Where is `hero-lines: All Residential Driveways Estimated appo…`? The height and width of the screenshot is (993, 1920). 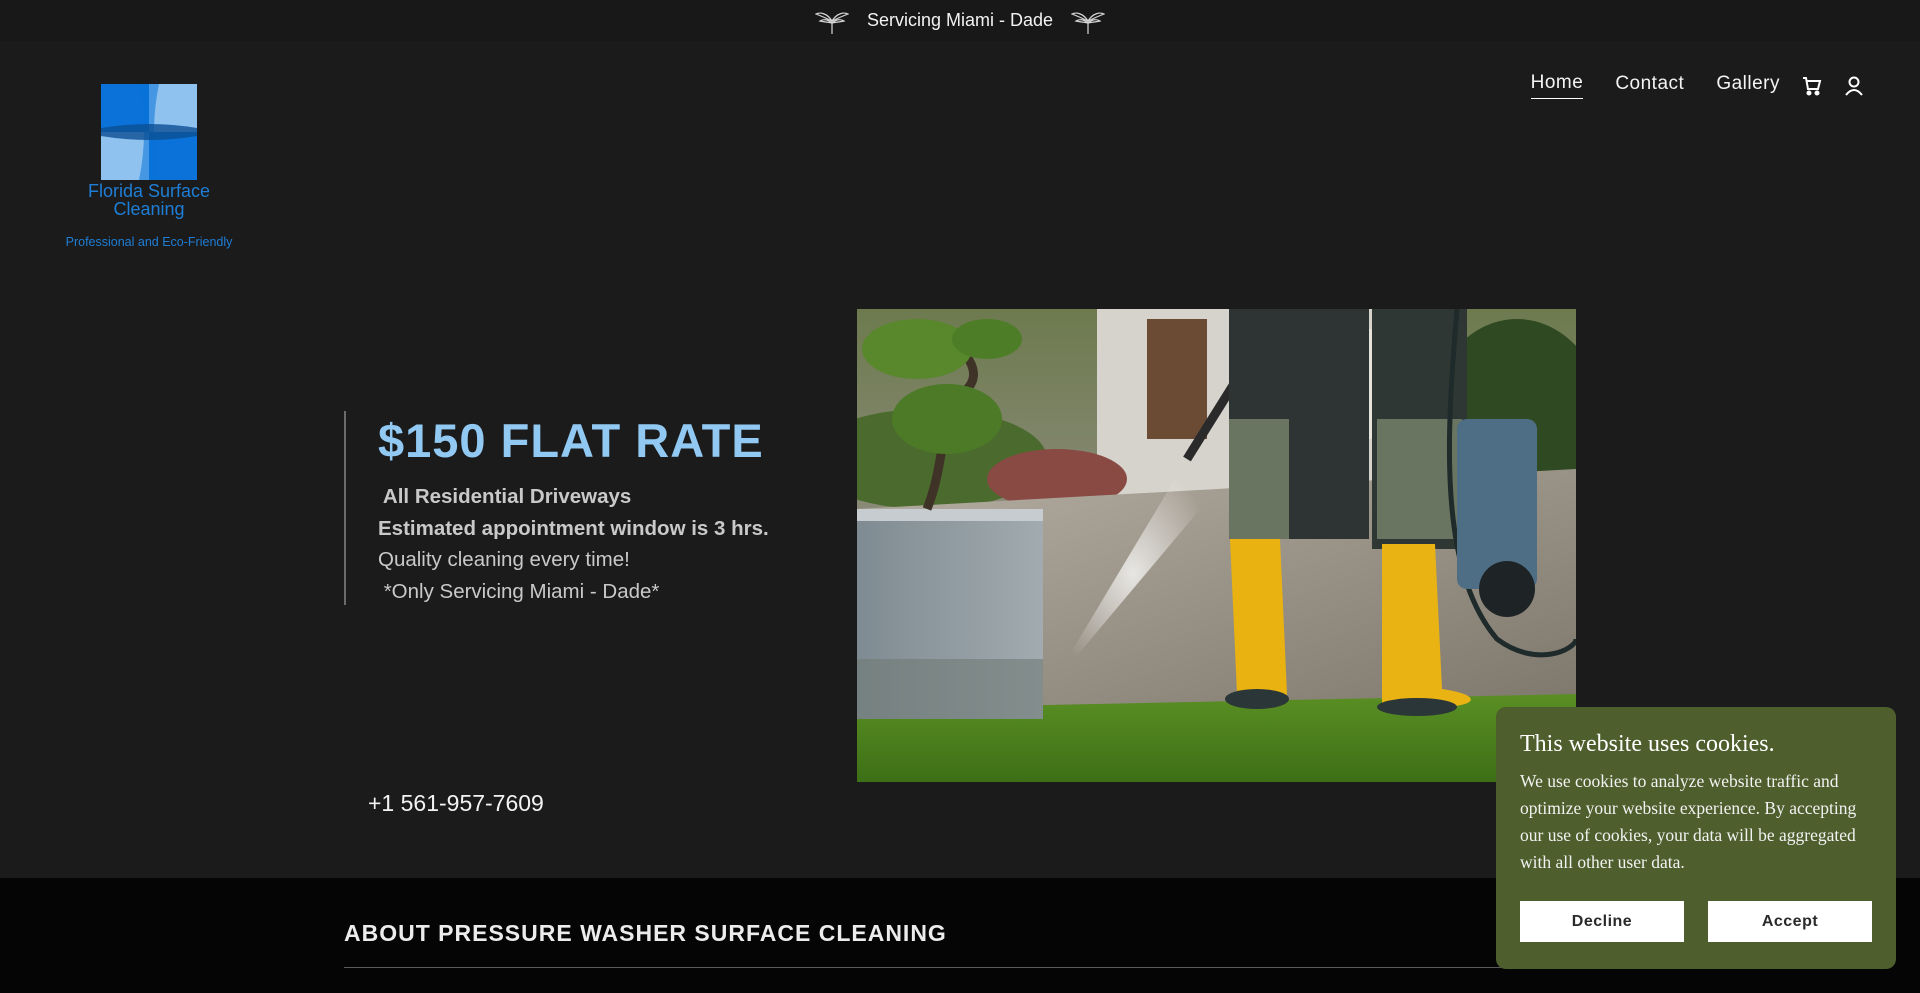 hero-lines: All Residential Driveways Estimated appo… is located at coordinates (573, 544).